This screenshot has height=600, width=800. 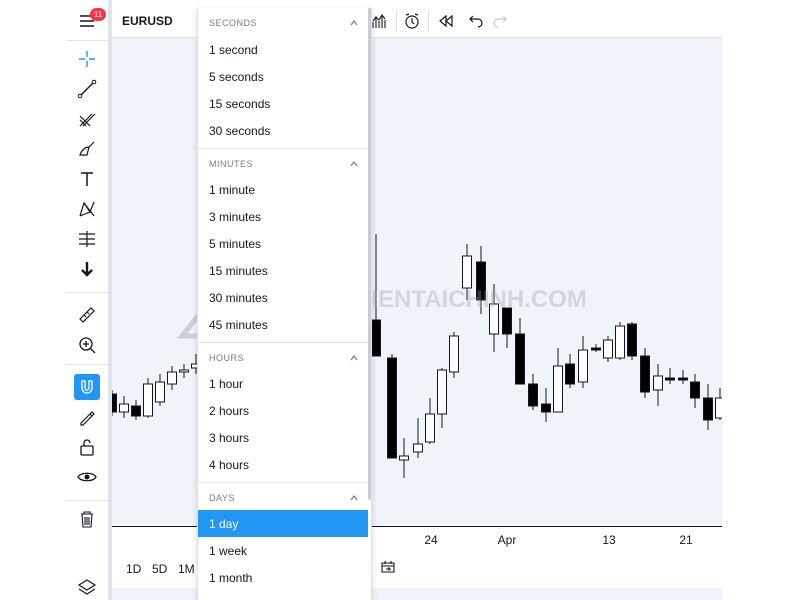 What do you see at coordinates (283, 437) in the screenshot?
I see `interval-option: 3 hours` at bounding box center [283, 437].